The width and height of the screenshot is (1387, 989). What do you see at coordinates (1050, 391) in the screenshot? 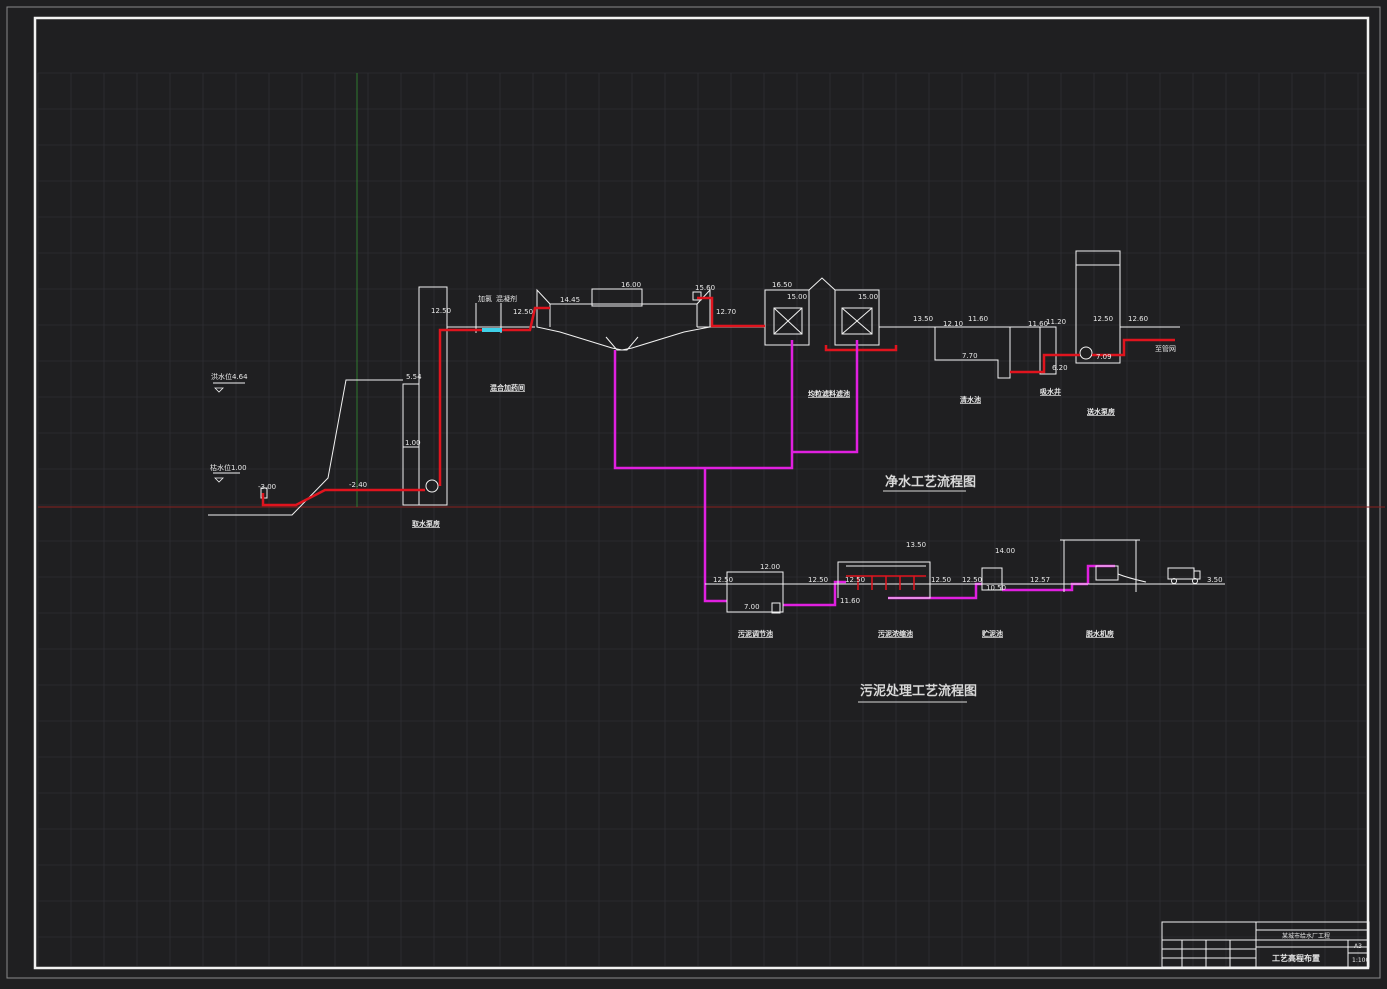
I see `caption-suction-well: 吸水井` at bounding box center [1050, 391].